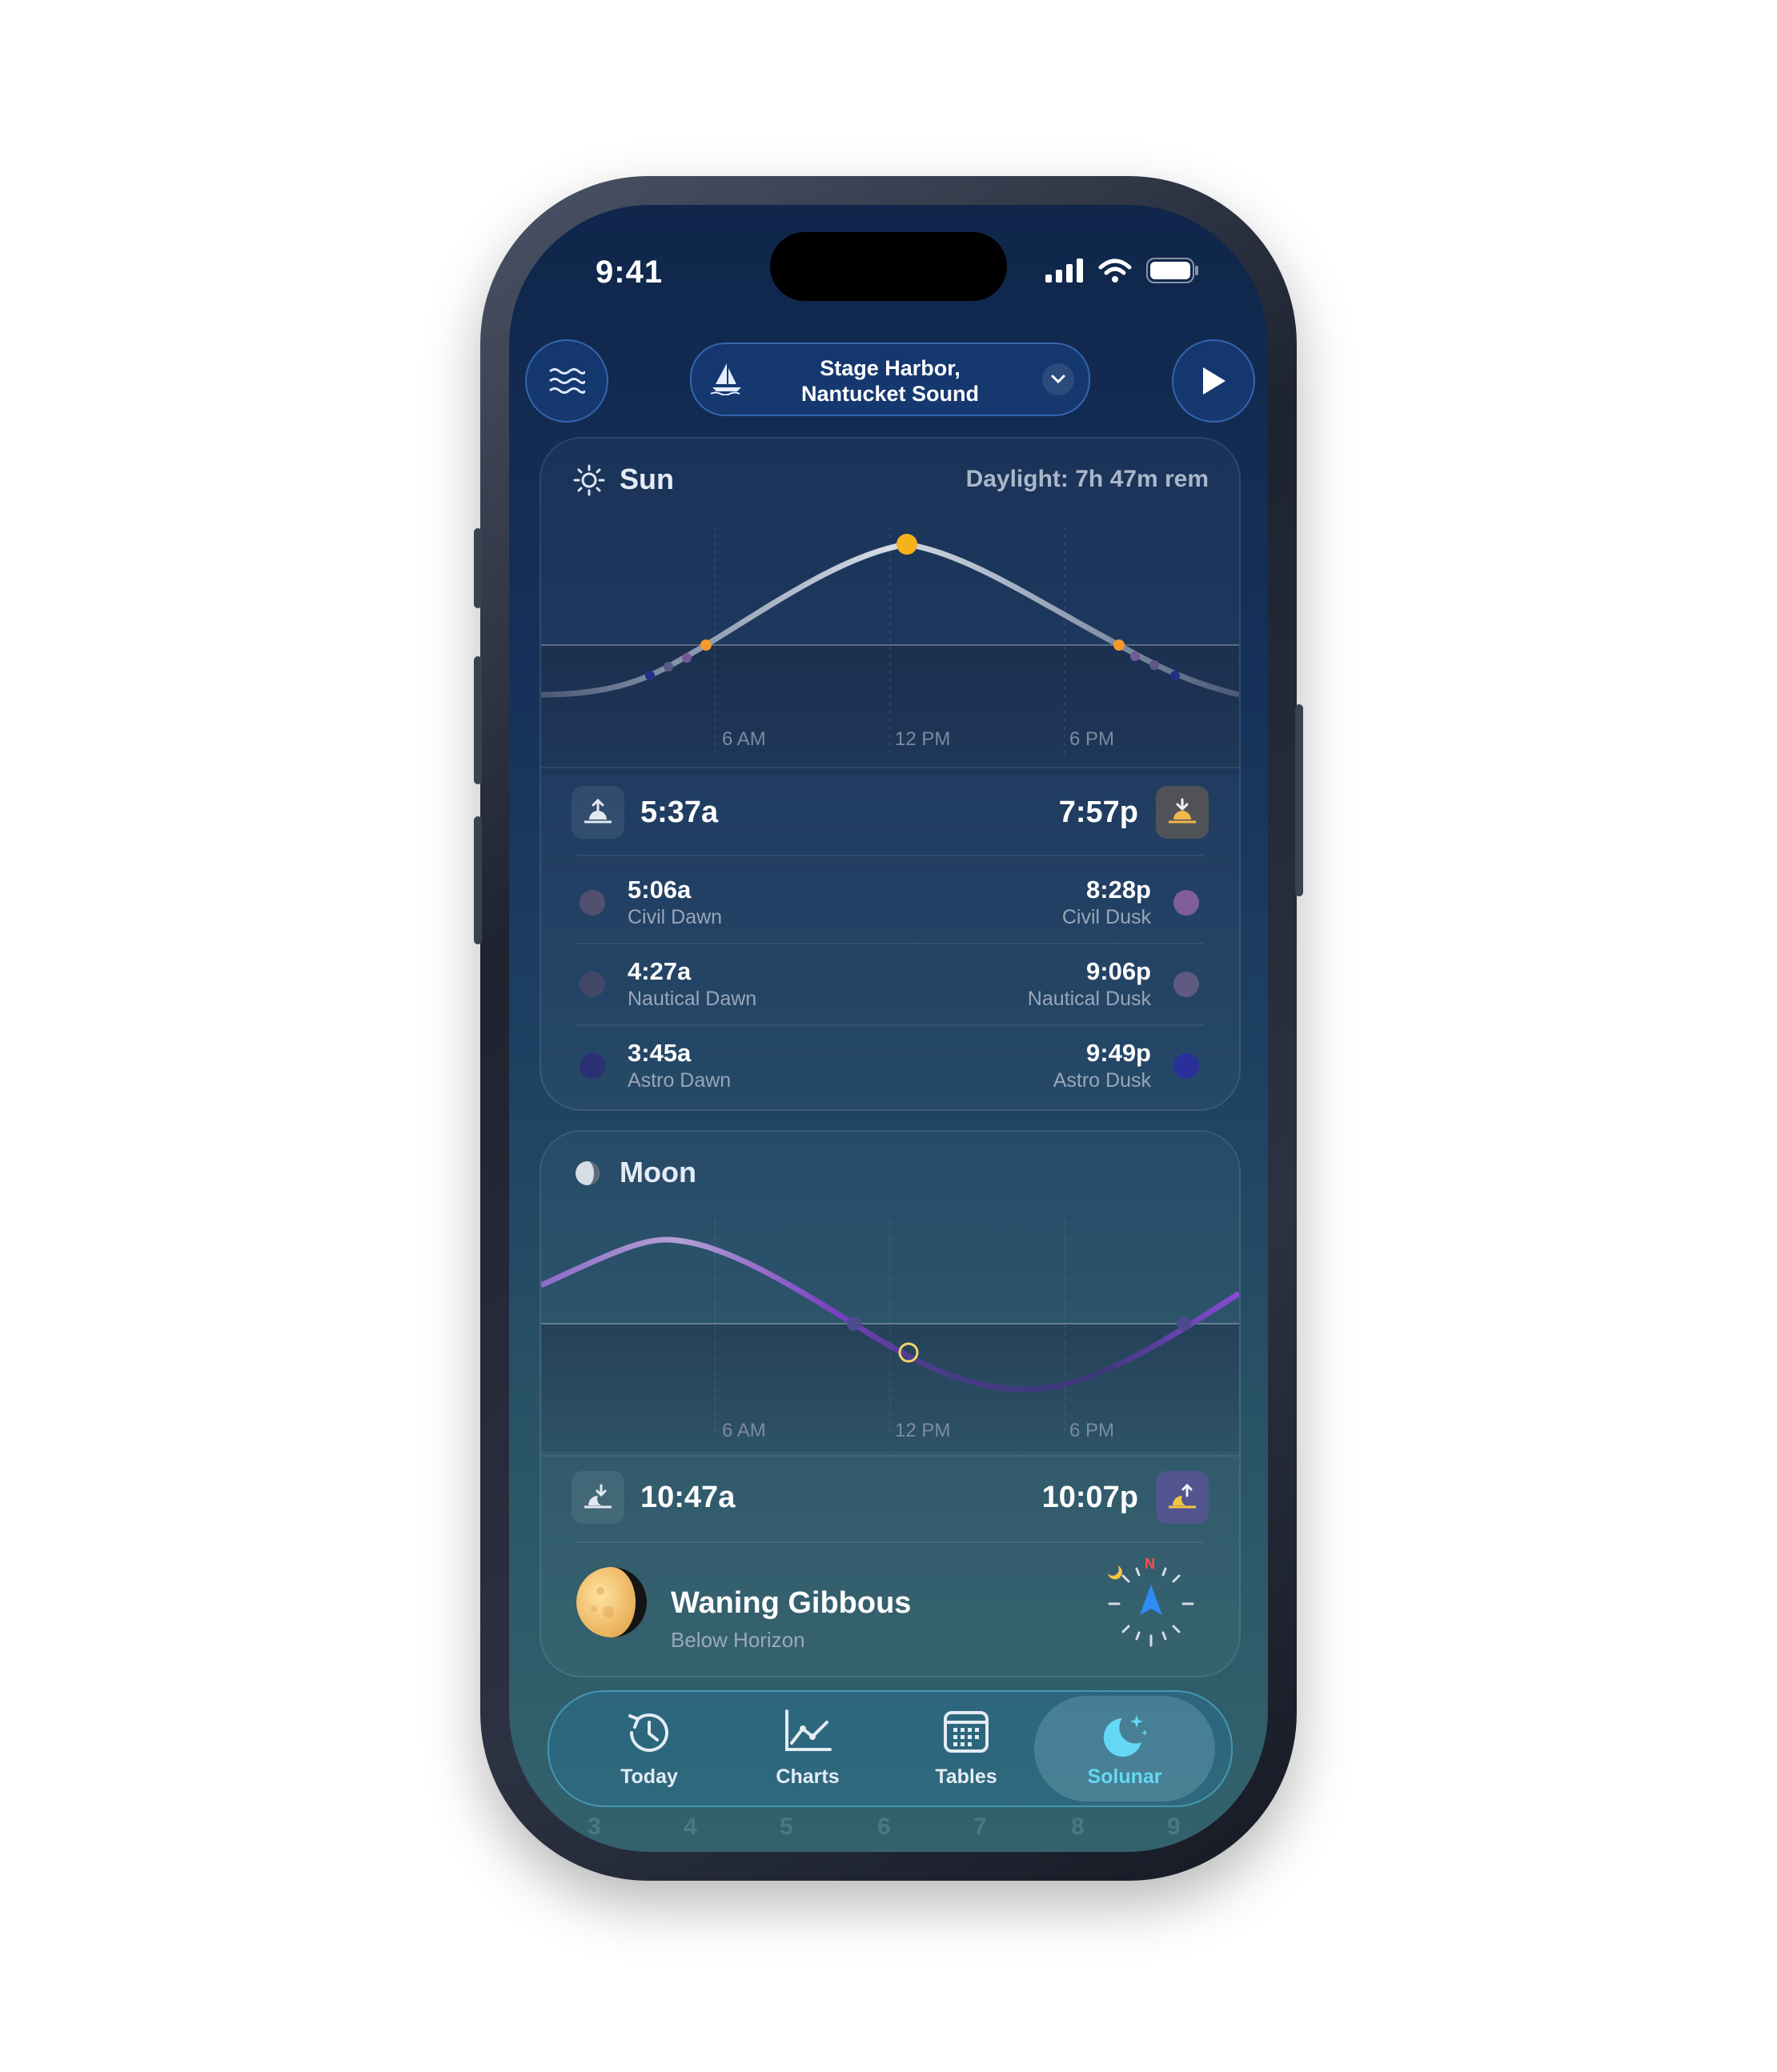 The height and width of the screenshot is (2072, 1777). Describe the element at coordinates (890, 984) in the screenshot. I see `twilight-row-nautical: 4:27a Nautical Dawn 9:06p Nautical Dusk` at that location.